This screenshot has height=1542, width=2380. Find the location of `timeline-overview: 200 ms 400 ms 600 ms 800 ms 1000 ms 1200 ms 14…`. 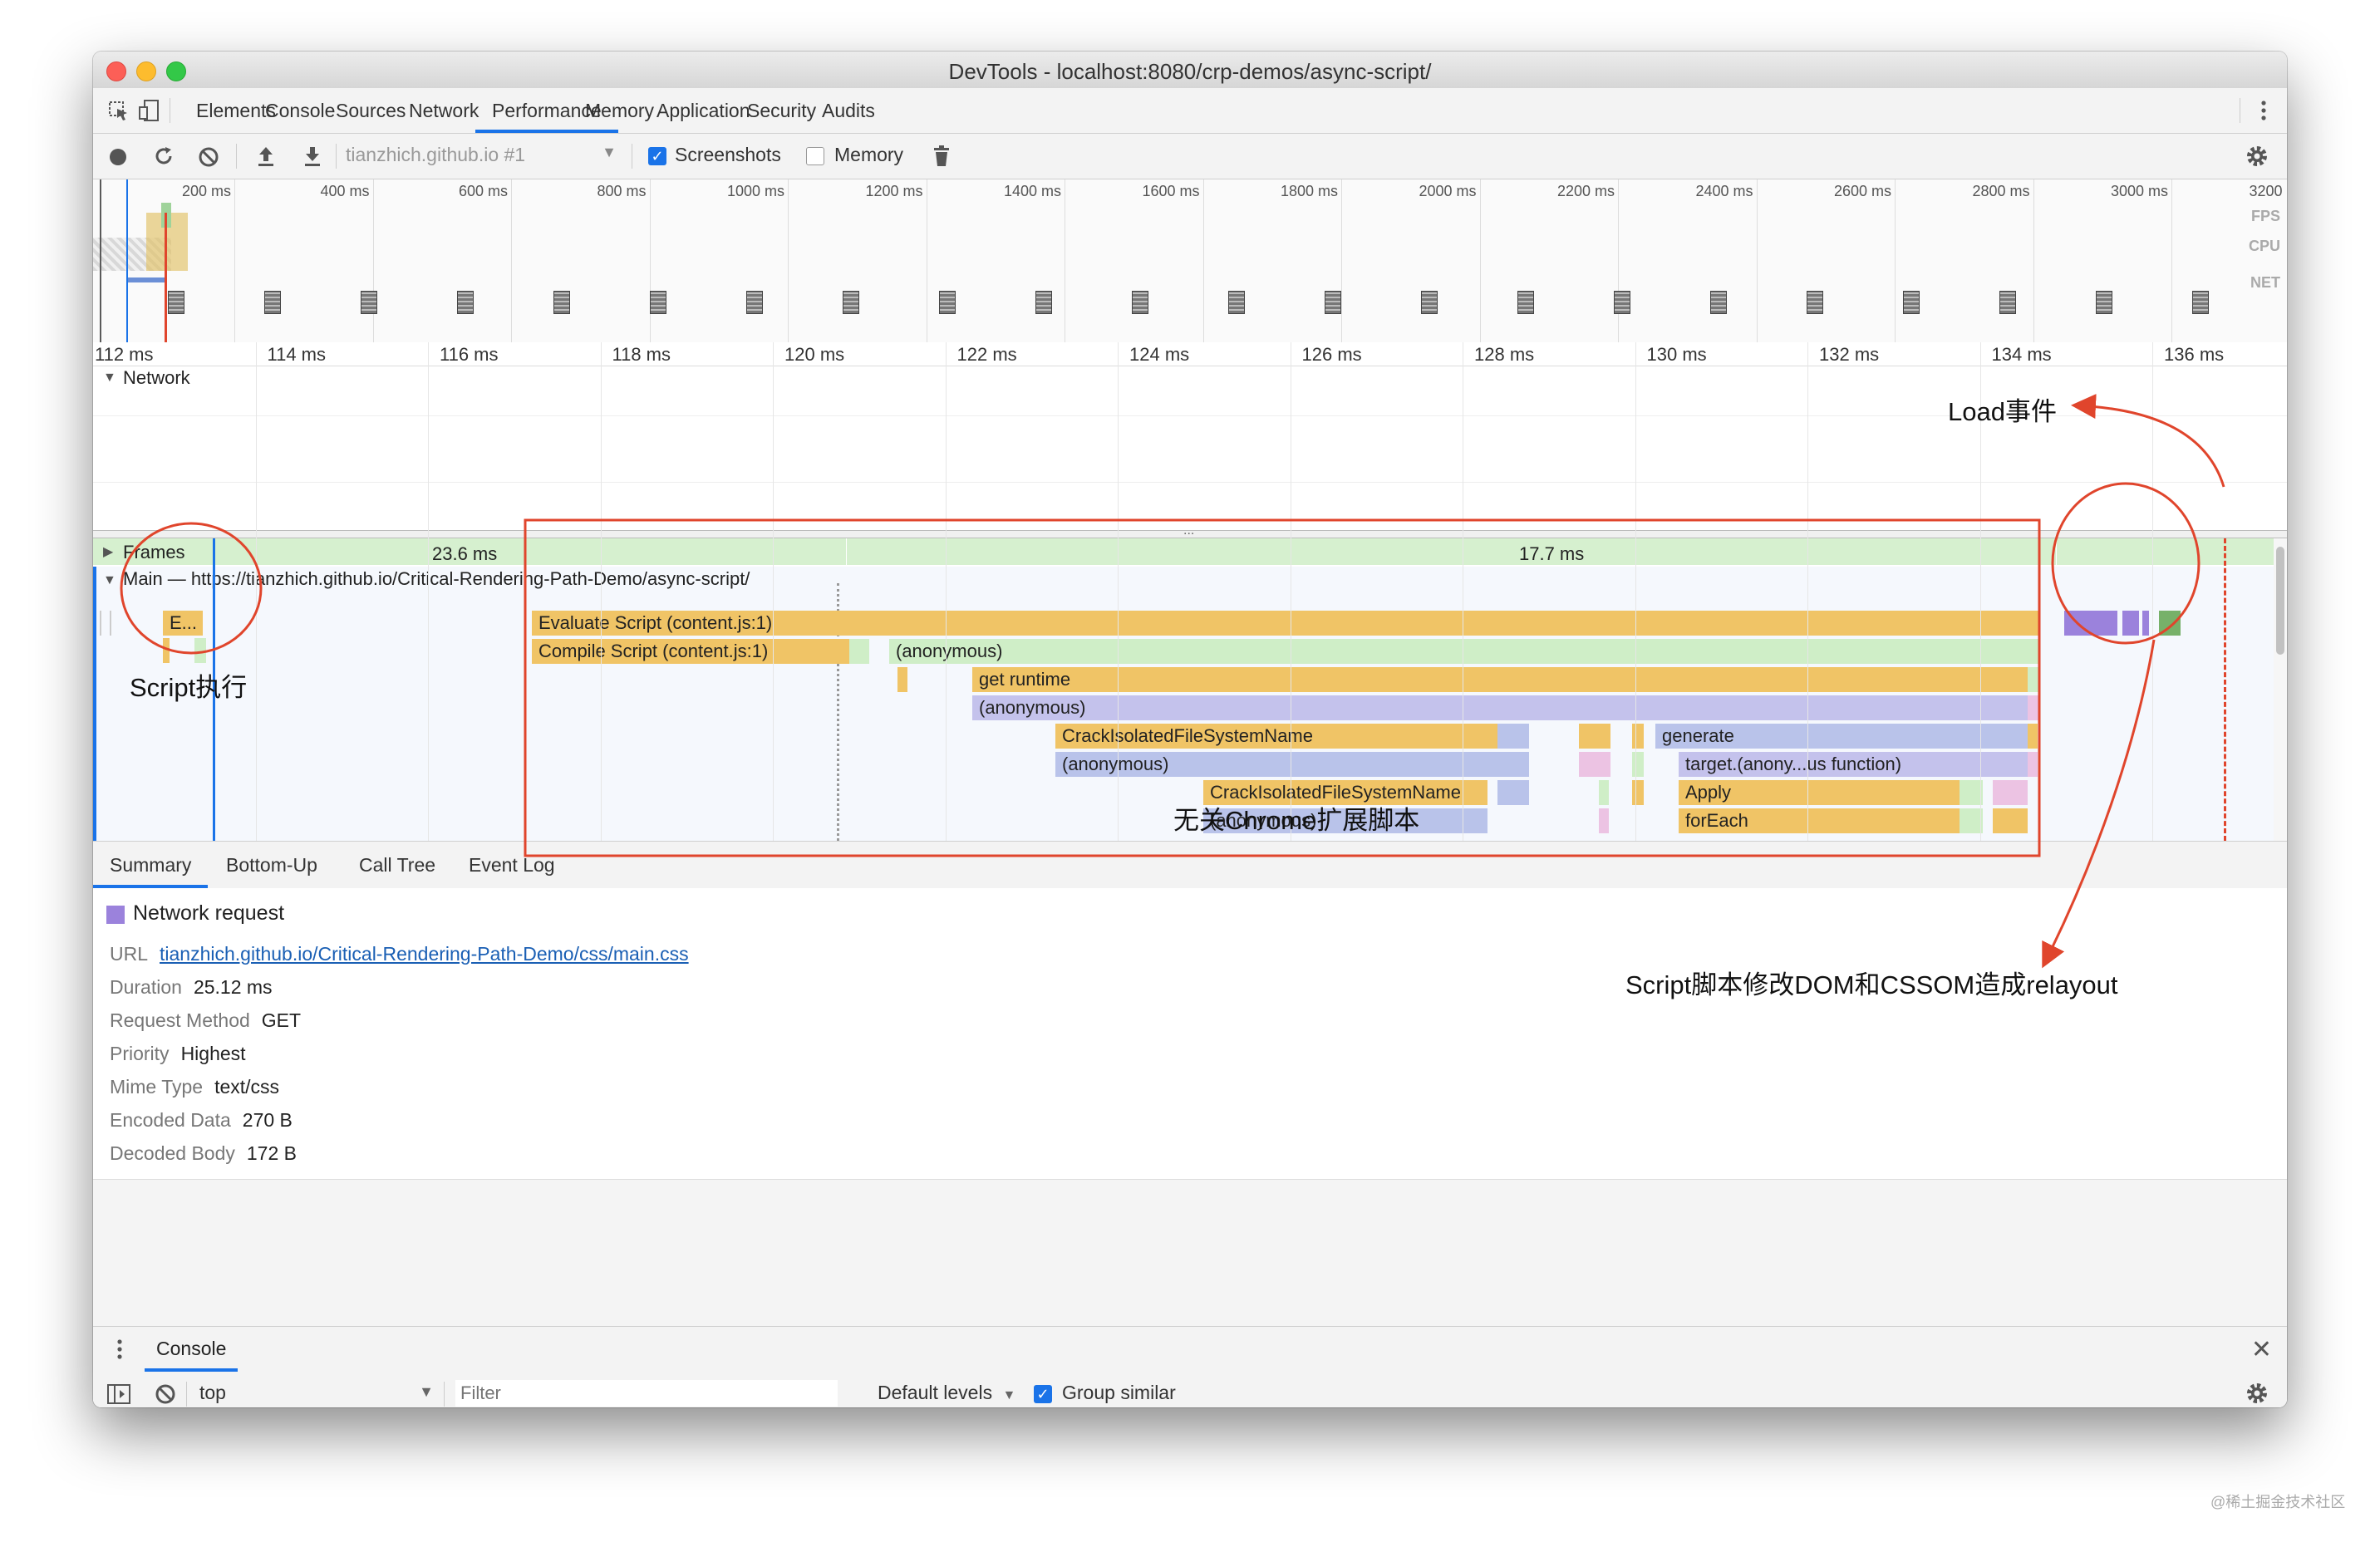

timeline-overview: 200 ms 400 ms 600 ms 800 ms 1000 ms 1200 ms 14… is located at coordinates (1190, 261).